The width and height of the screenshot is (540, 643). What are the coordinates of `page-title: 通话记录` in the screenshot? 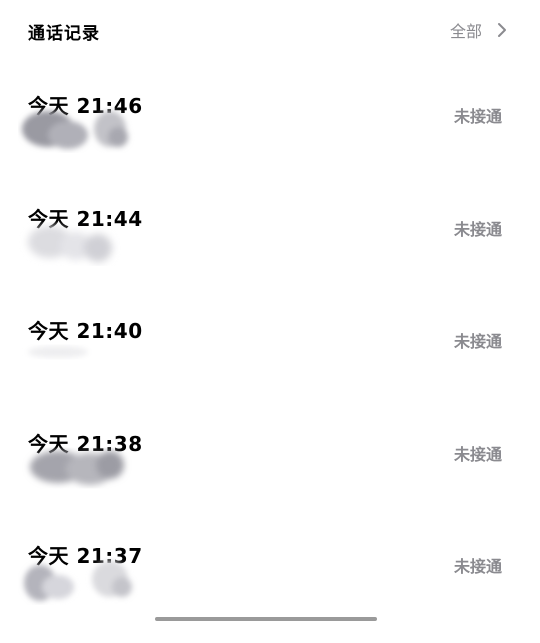 It's located at (64, 34).